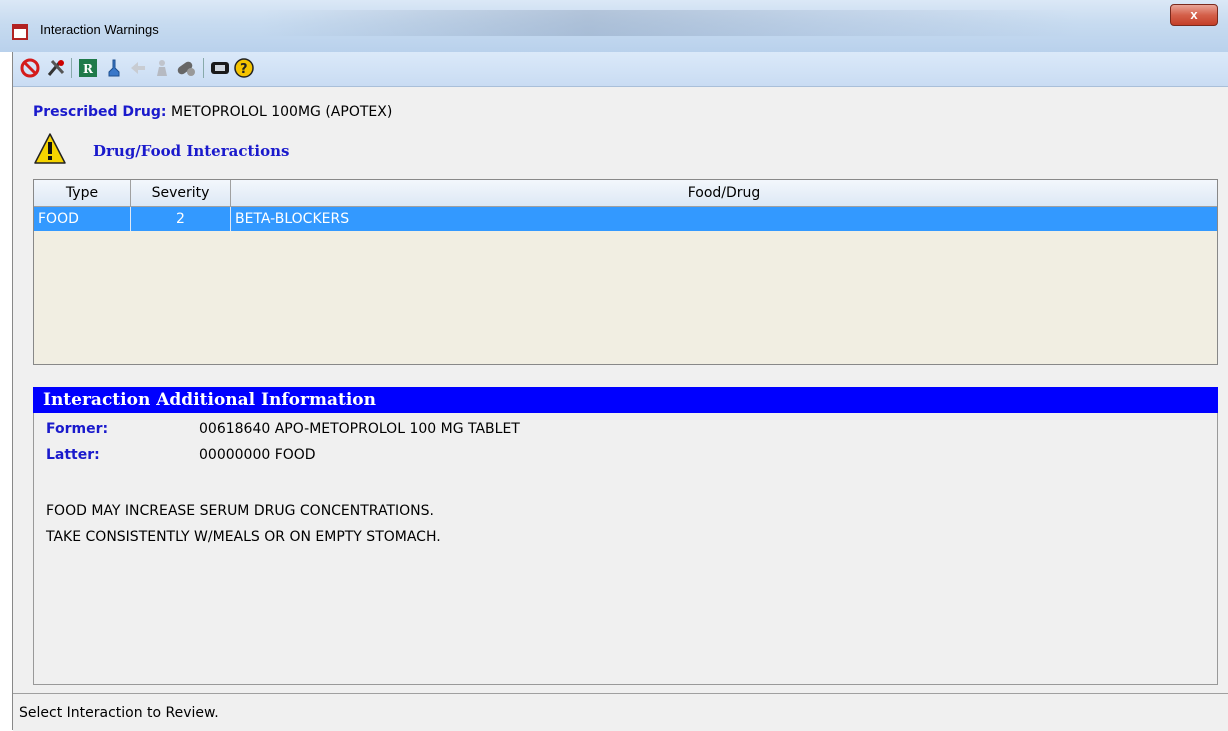 The image size is (1228, 731). Describe the element at coordinates (20, 32) in the screenshot. I see `window-icon` at that location.